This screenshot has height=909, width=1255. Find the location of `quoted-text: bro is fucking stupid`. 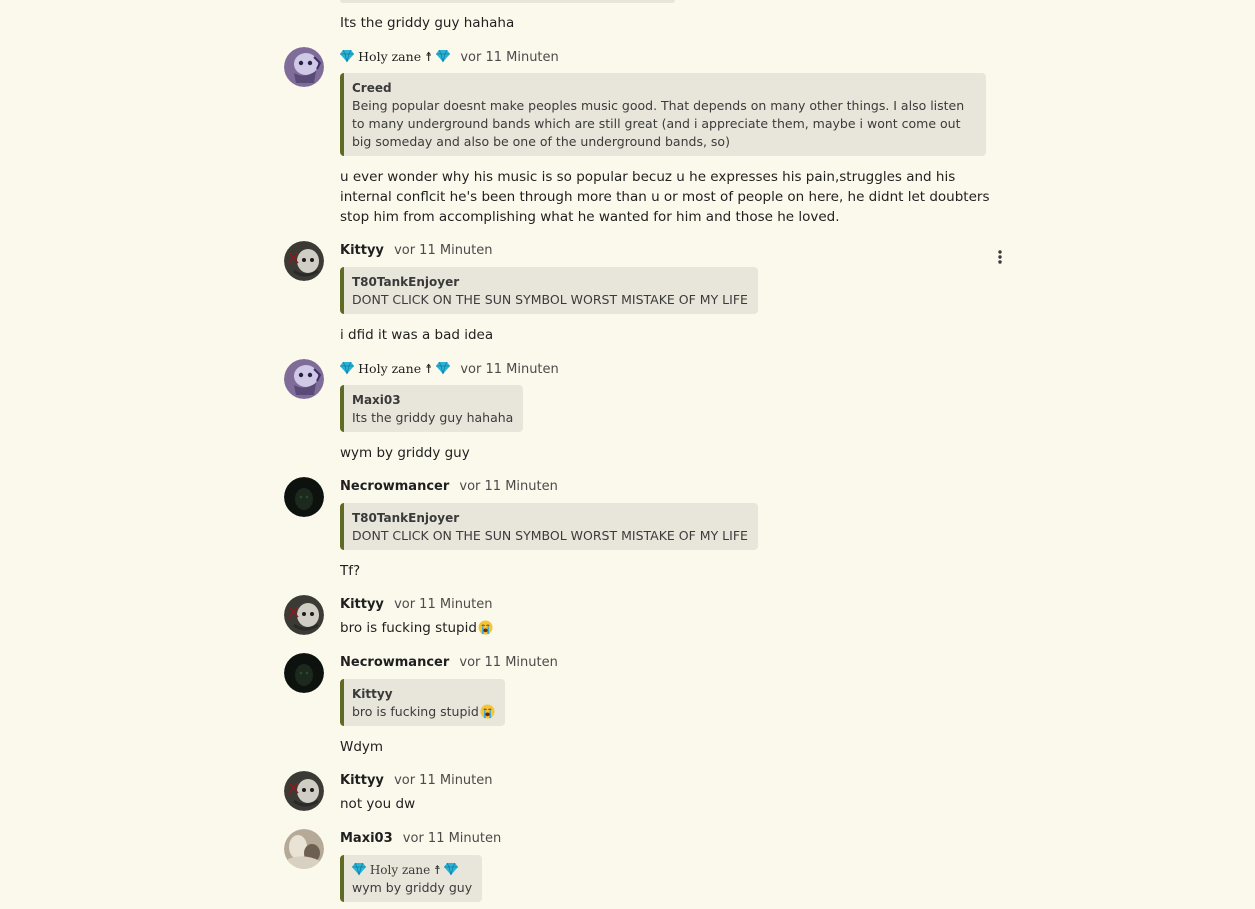

quoted-text: bro is fucking stupid is located at coordinates (423, 712).